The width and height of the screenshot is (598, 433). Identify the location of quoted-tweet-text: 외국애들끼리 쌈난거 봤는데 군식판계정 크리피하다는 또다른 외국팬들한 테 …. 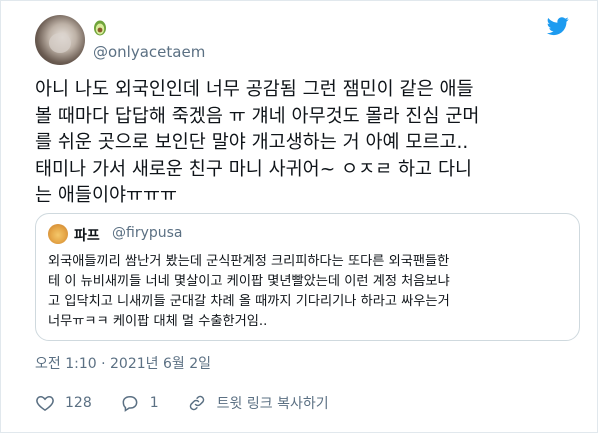
(249, 291).